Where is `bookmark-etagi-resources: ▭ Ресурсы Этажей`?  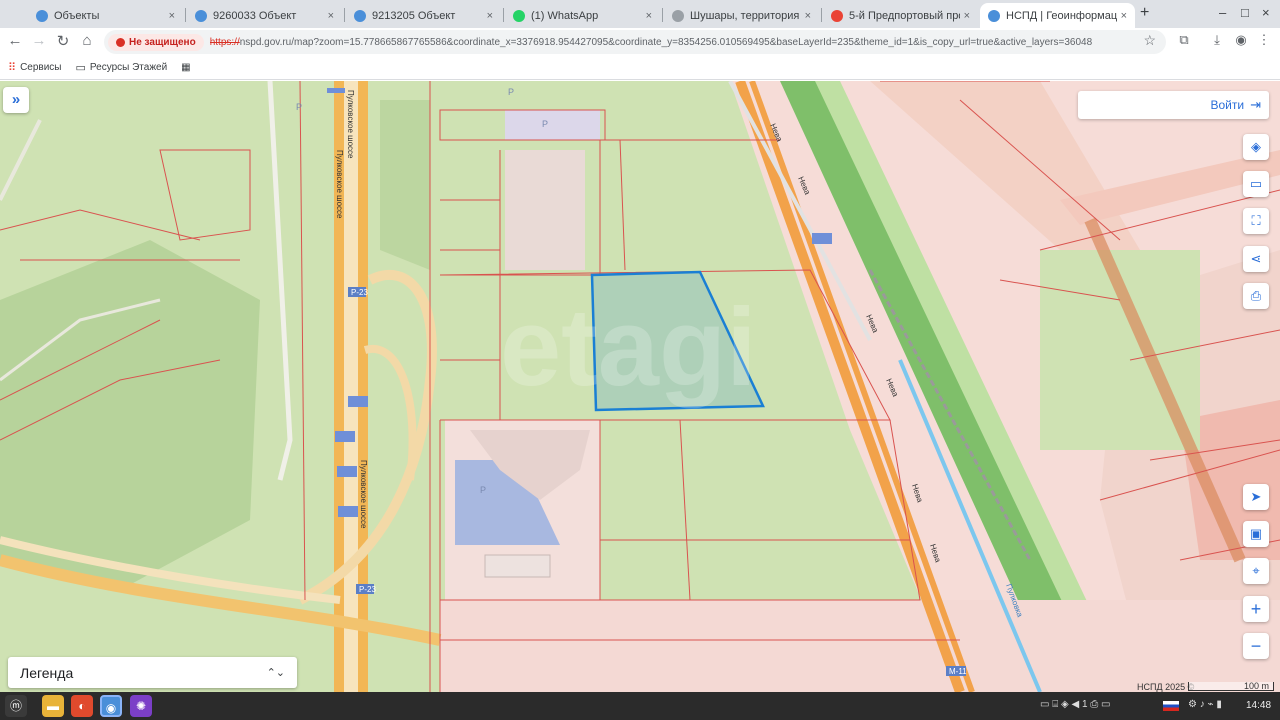 bookmark-etagi-resources: ▭ Ресурсы Этажей is located at coordinates (122, 67).